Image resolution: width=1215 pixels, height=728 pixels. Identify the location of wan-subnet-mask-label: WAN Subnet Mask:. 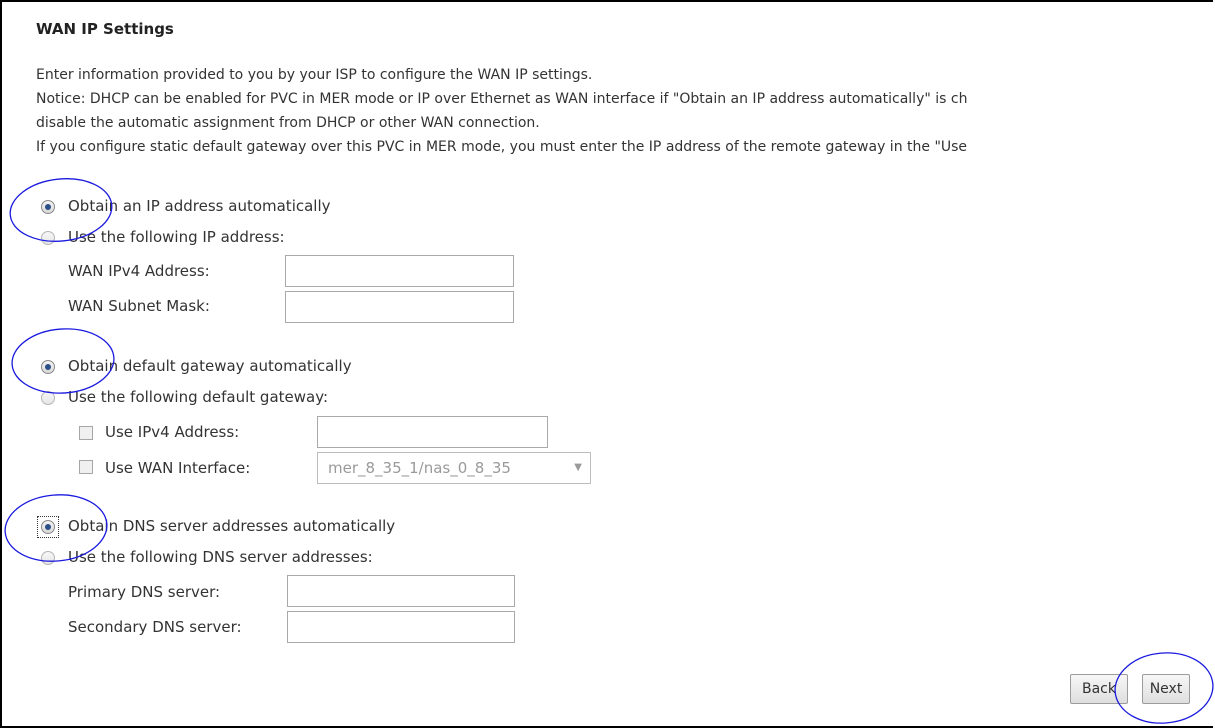
(139, 306).